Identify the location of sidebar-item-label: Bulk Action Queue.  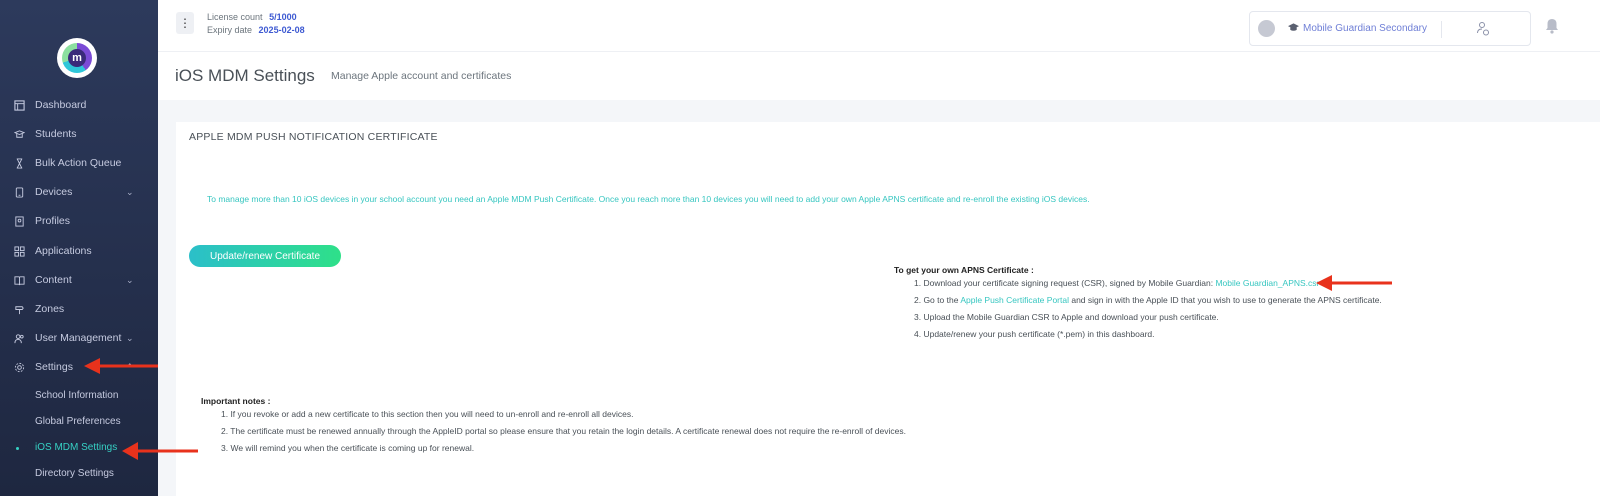
(78, 163).